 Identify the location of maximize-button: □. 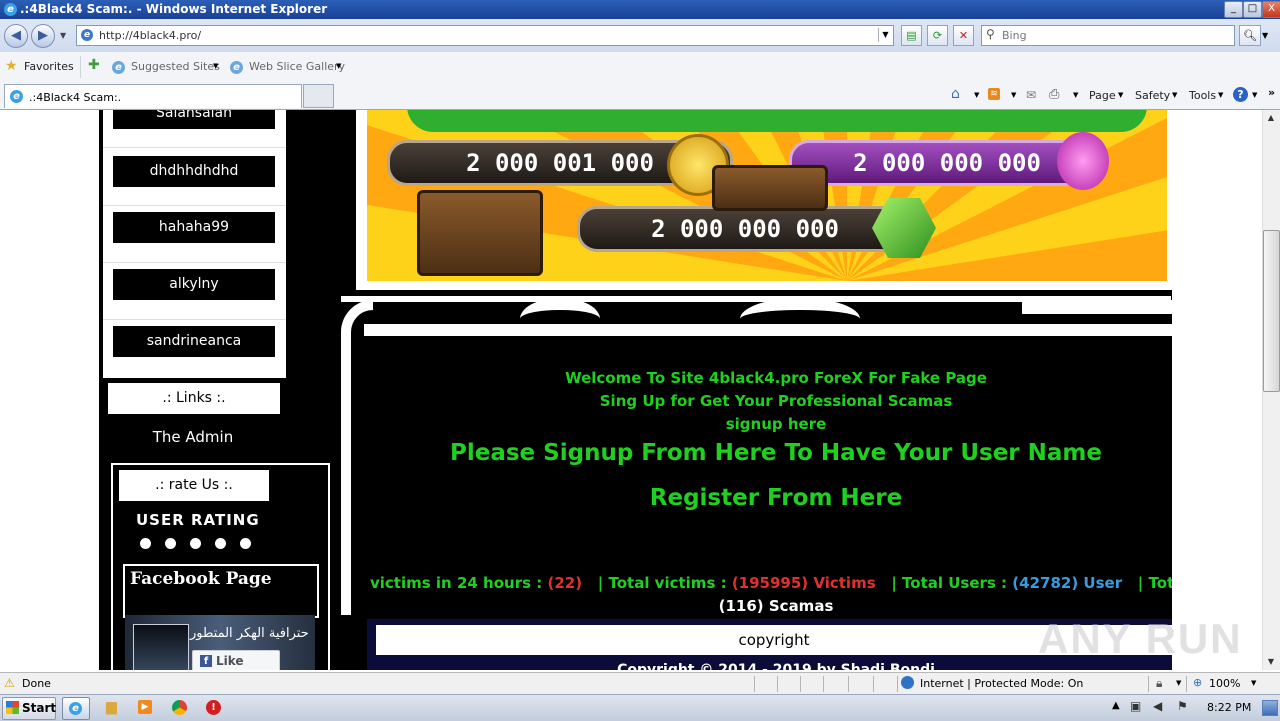
(1252, 9).